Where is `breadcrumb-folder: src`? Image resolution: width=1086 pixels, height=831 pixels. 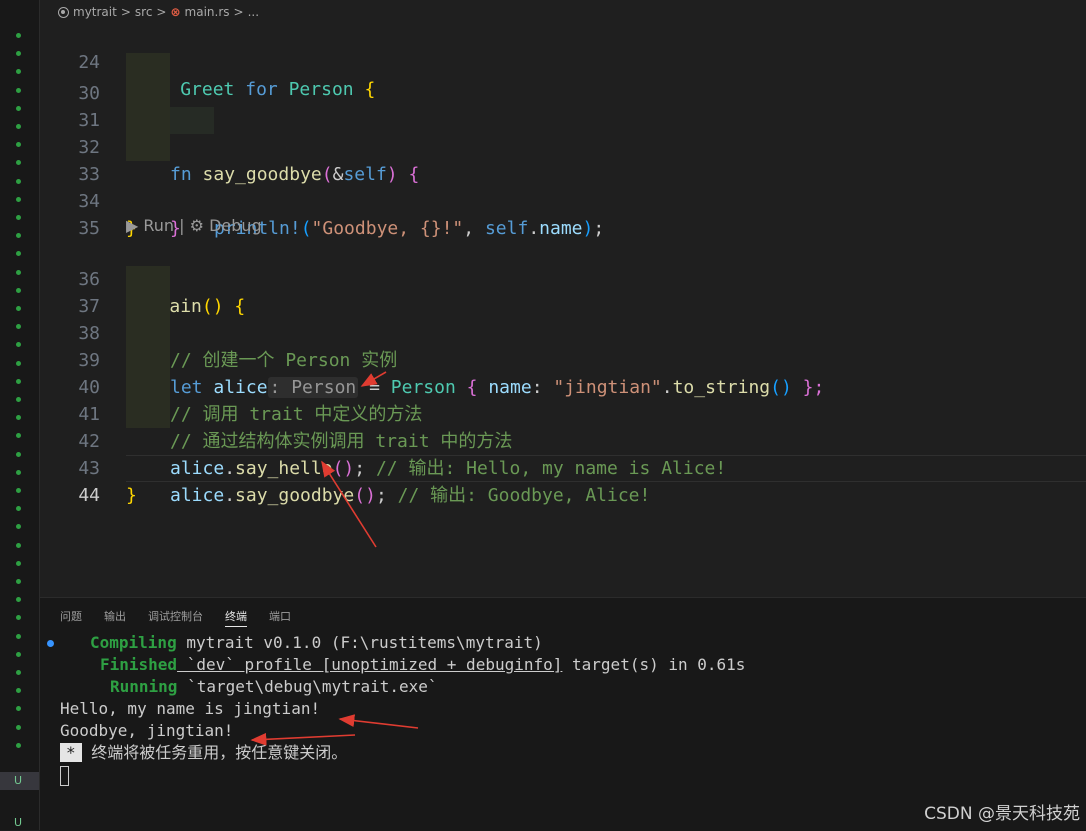 breadcrumb-folder: src is located at coordinates (144, 12).